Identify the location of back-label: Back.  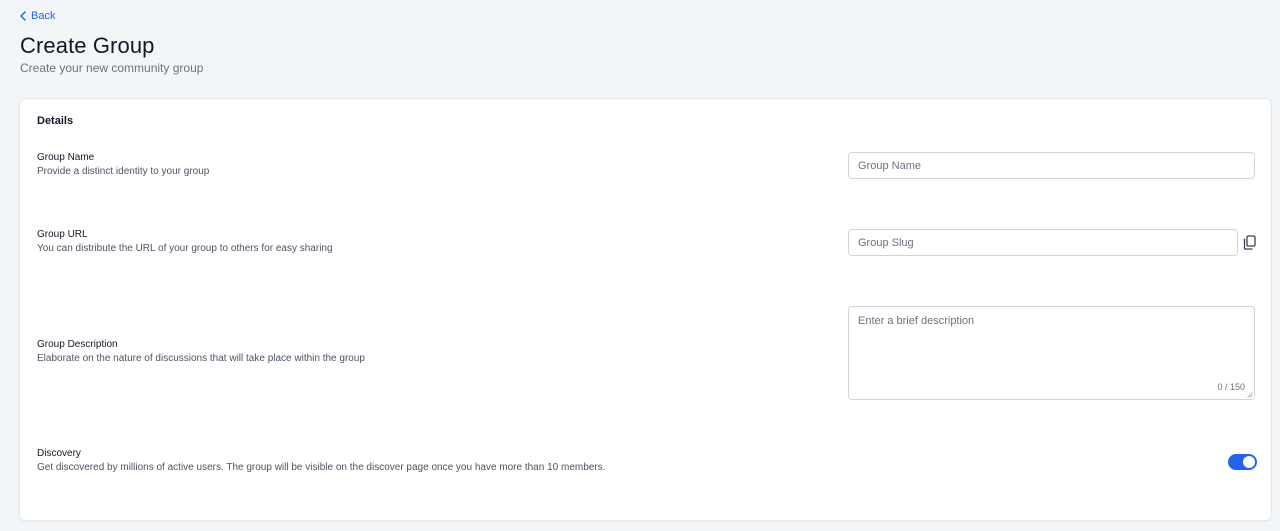
(43, 16).